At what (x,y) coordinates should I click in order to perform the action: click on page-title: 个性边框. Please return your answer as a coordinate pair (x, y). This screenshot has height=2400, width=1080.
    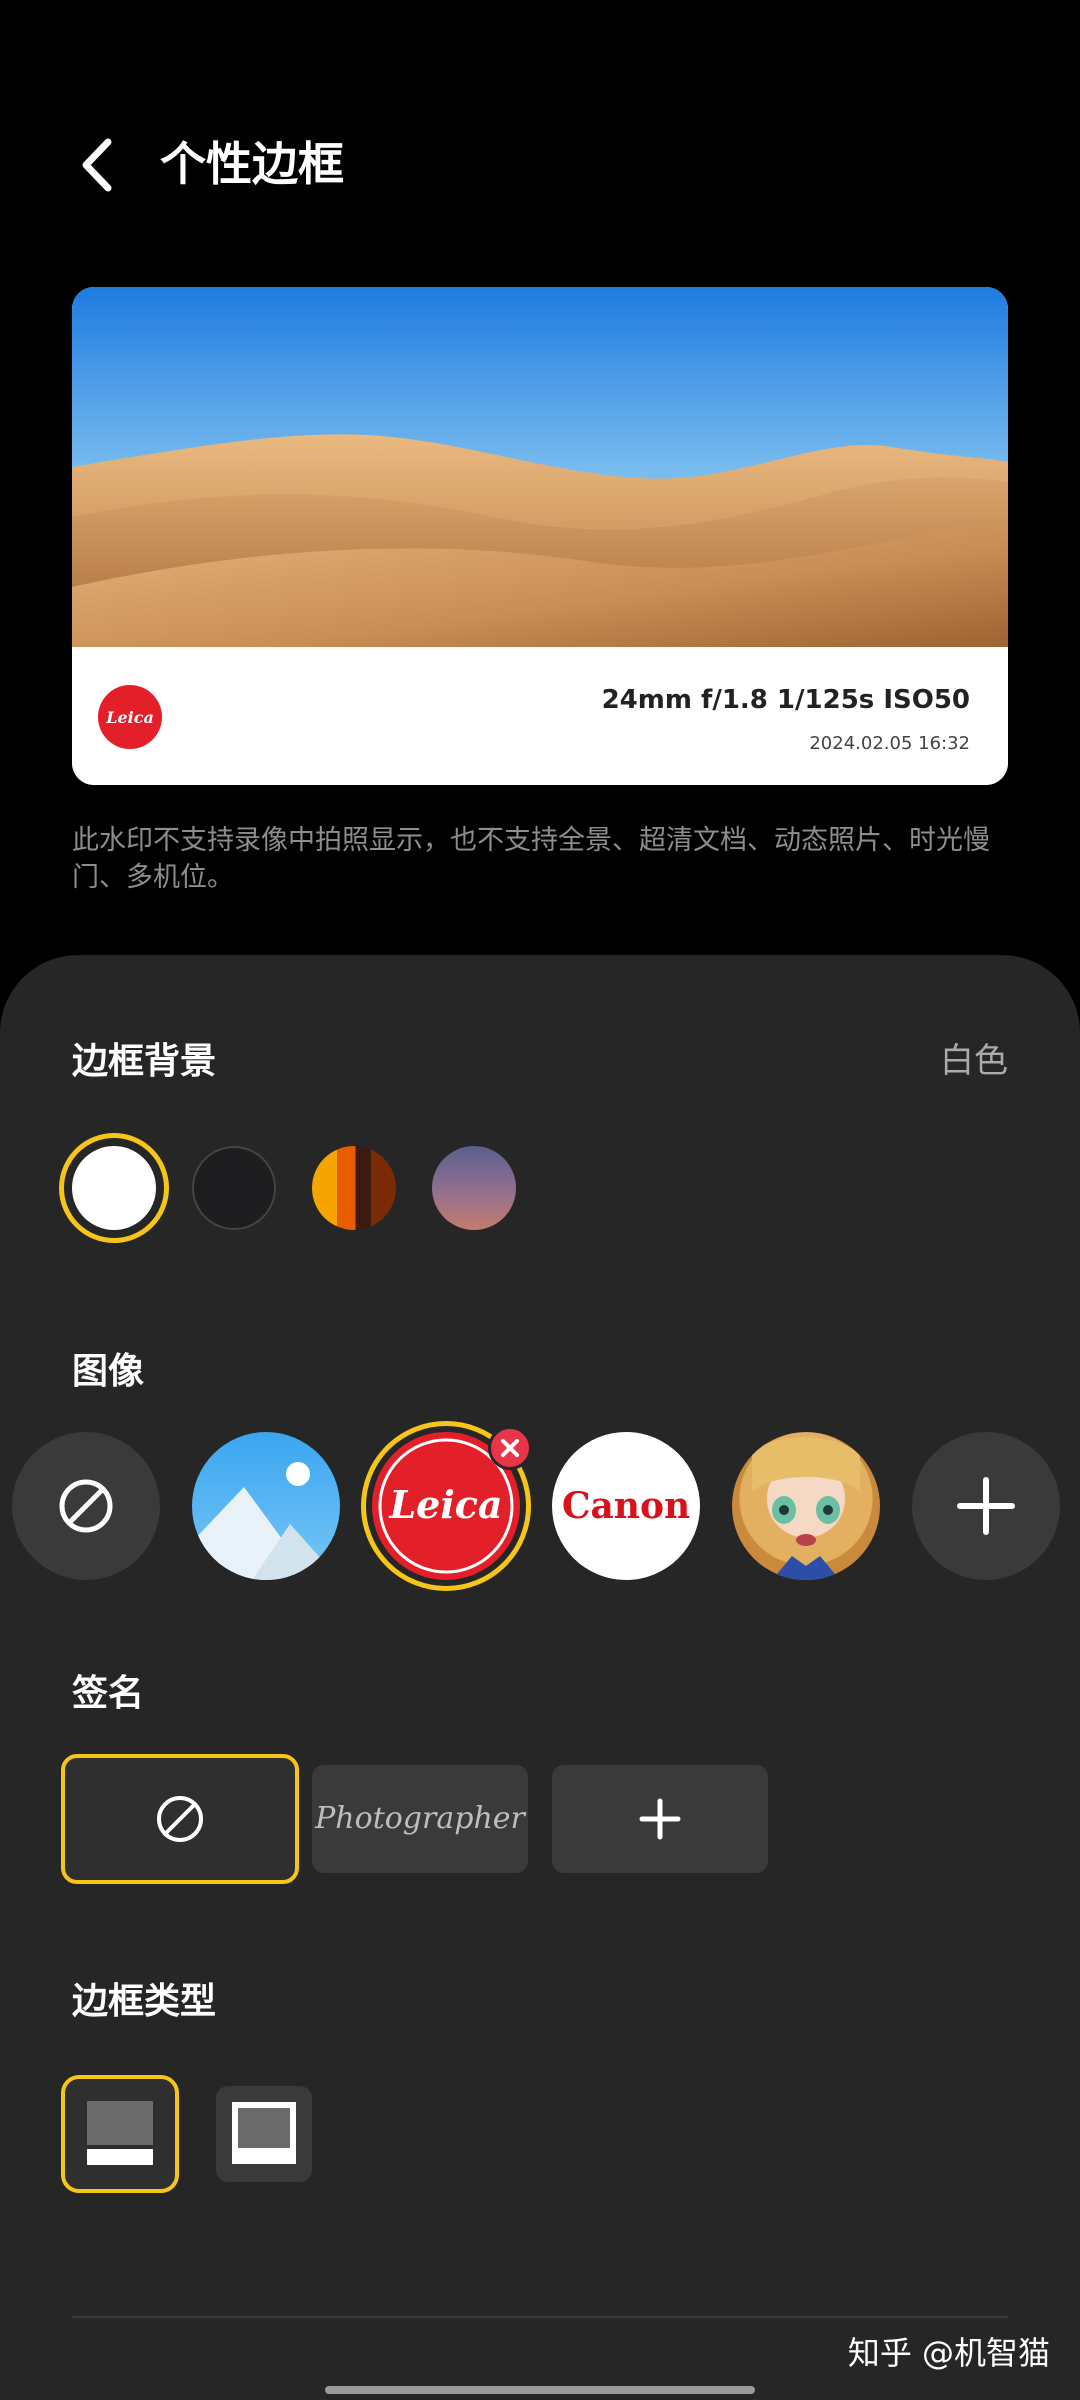
    Looking at the image, I should click on (252, 164).